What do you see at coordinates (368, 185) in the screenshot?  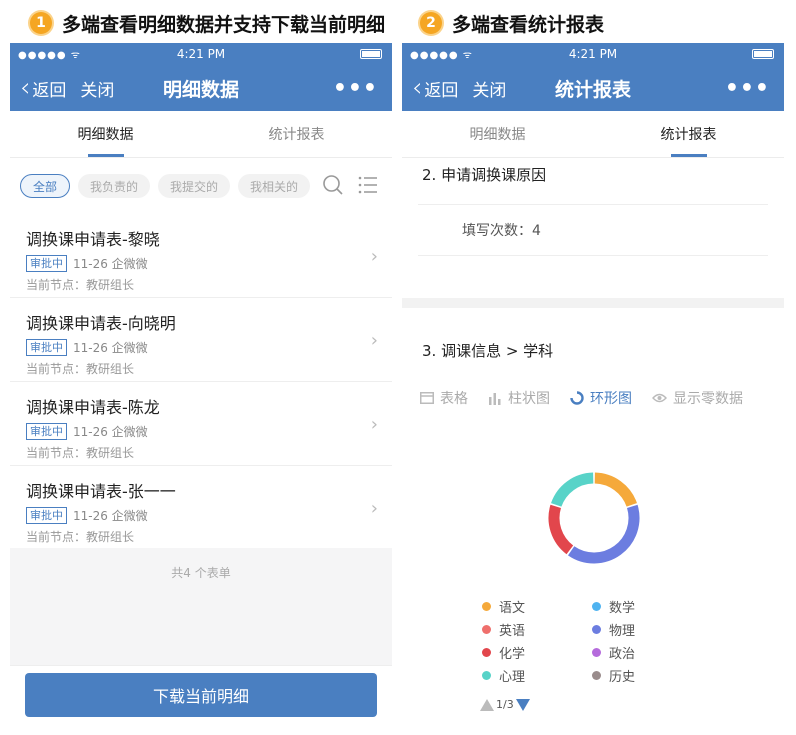 I see `list-icon` at bounding box center [368, 185].